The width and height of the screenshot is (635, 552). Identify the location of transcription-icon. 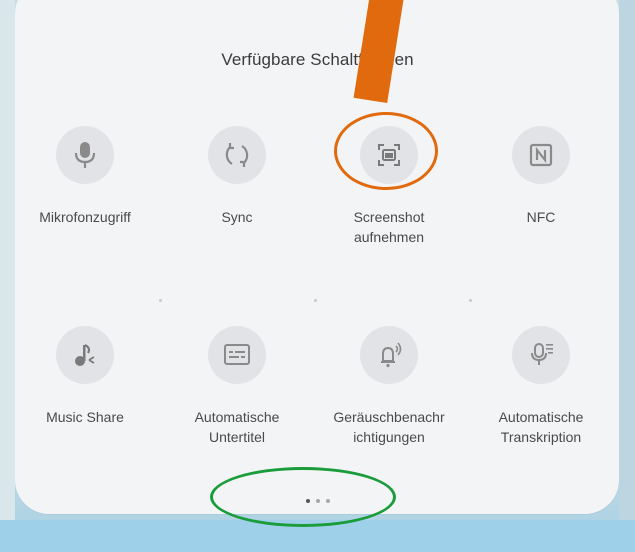
(541, 355).